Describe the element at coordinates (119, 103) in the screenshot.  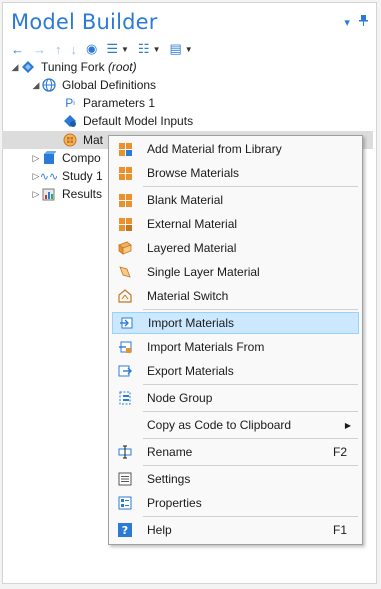
I see `tree-label-parameters: Parameters 1` at that location.